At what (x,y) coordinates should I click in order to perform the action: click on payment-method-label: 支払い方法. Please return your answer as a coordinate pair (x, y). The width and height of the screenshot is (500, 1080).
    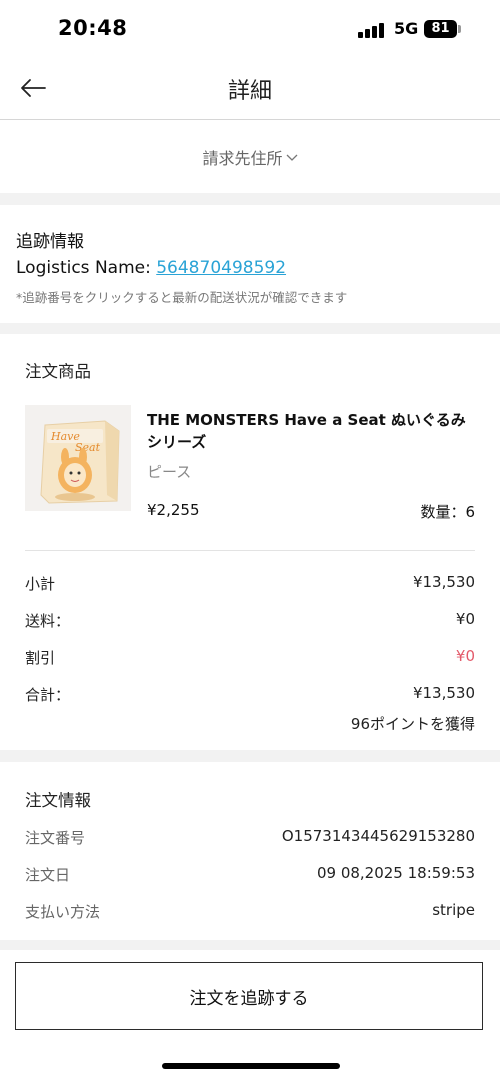
    Looking at the image, I should click on (63, 912).